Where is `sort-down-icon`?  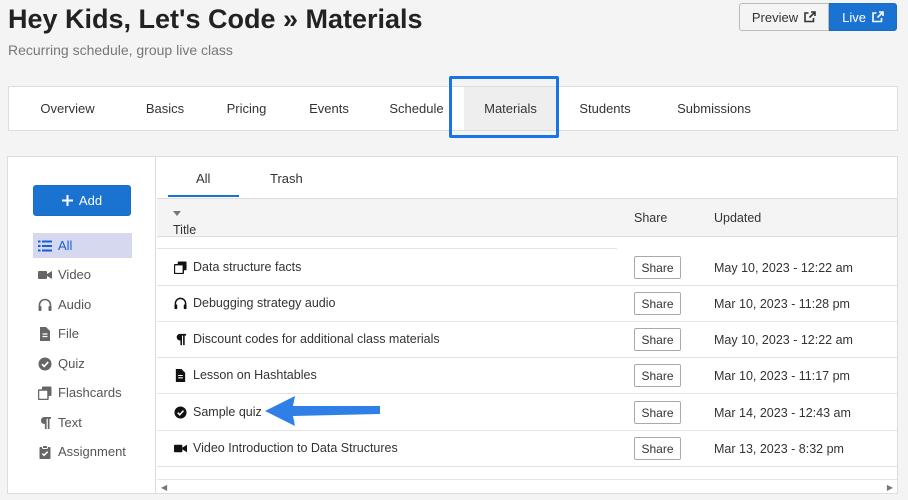 sort-down-icon is located at coordinates (177, 213).